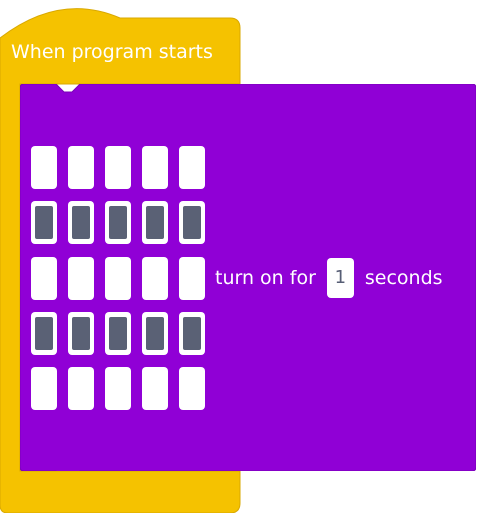  I want to click on led-pixel-r1-c3, so click(118, 167).